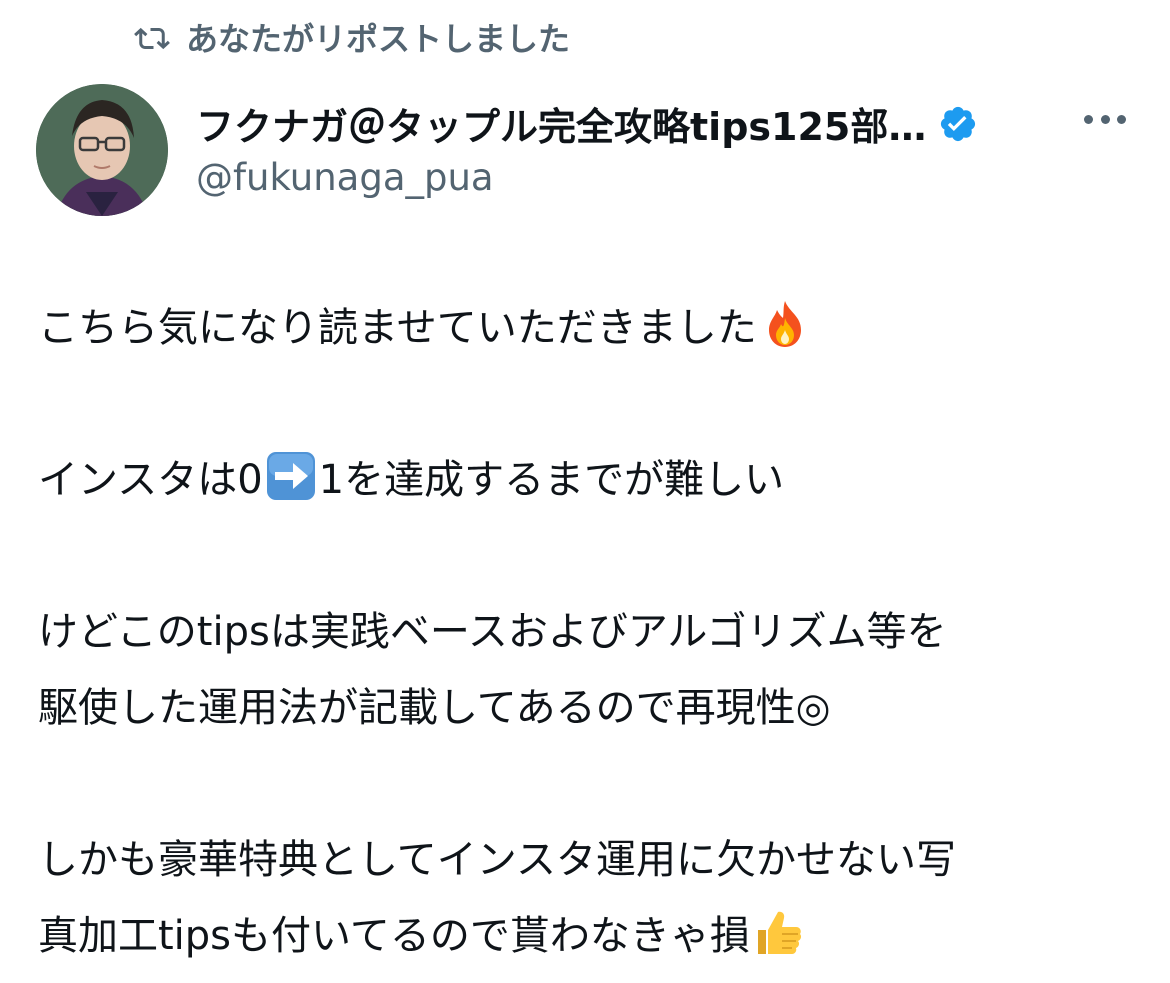 Image resolution: width=1170 pixels, height=983 pixels. Describe the element at coordinates (378, 39) in the screenshot. I see `repost-label: あなたがリポストしました` at that location.